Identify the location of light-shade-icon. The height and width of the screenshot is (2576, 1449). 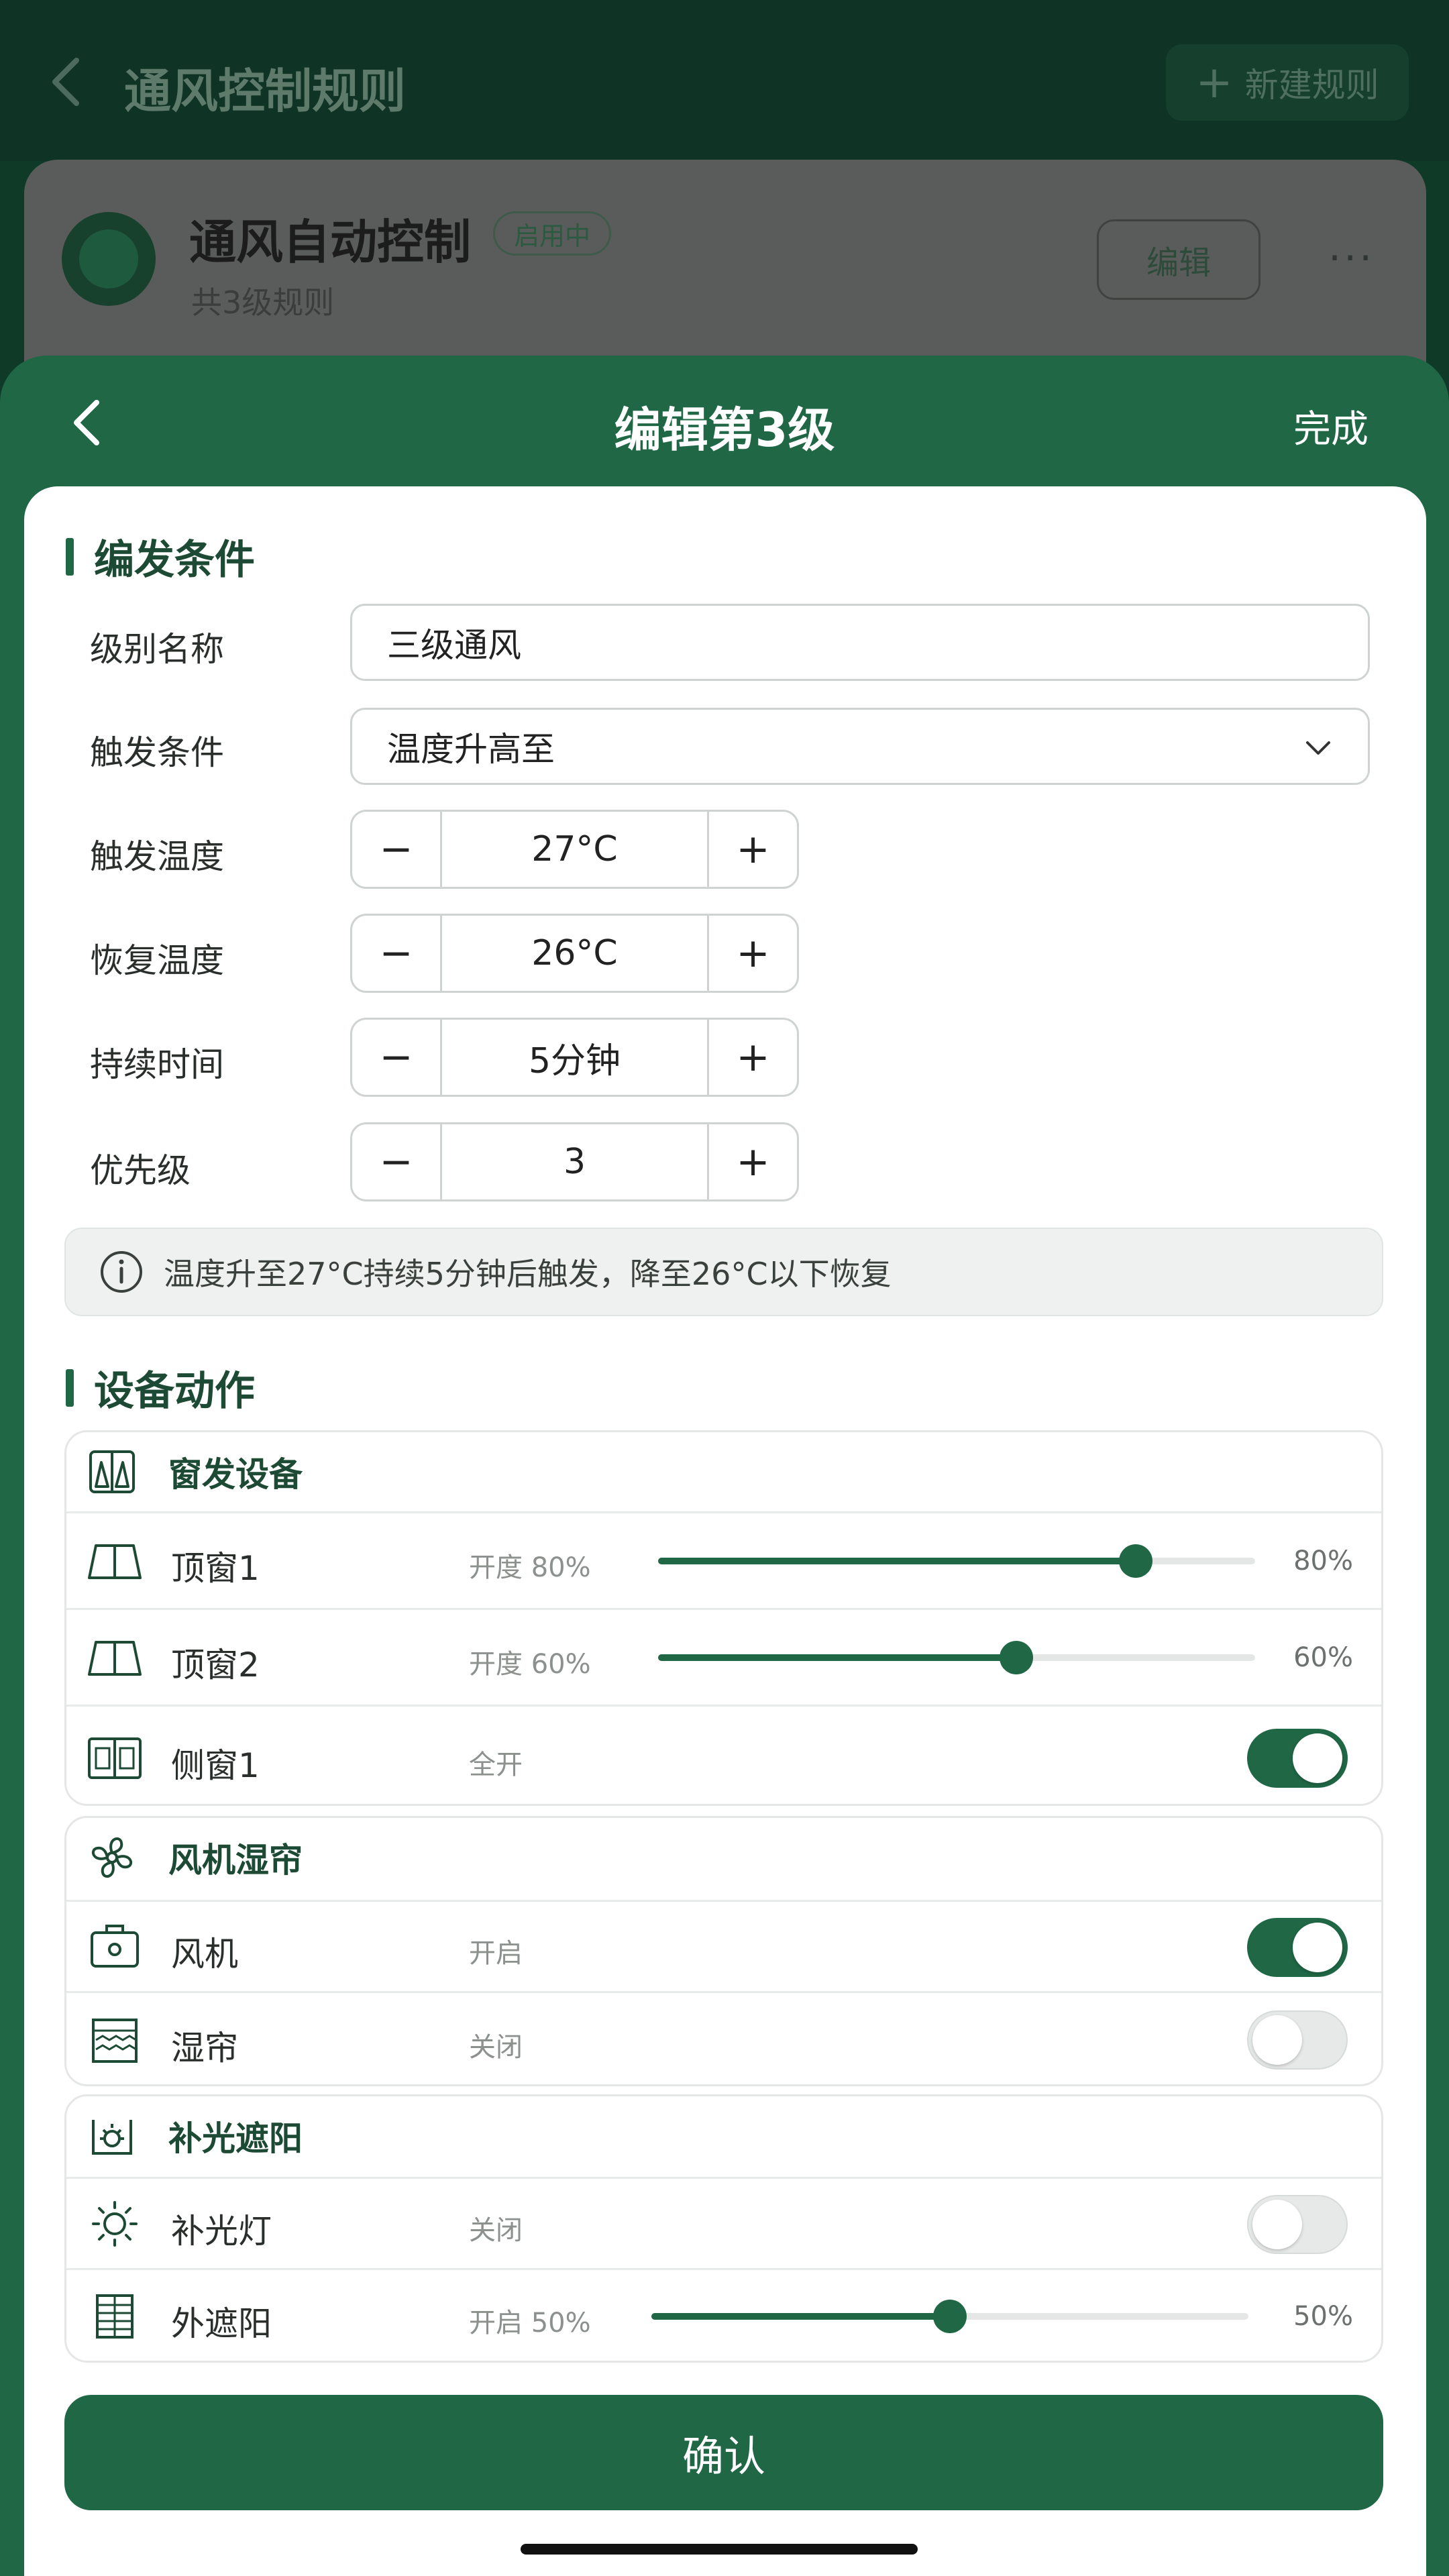
(112, 2137).